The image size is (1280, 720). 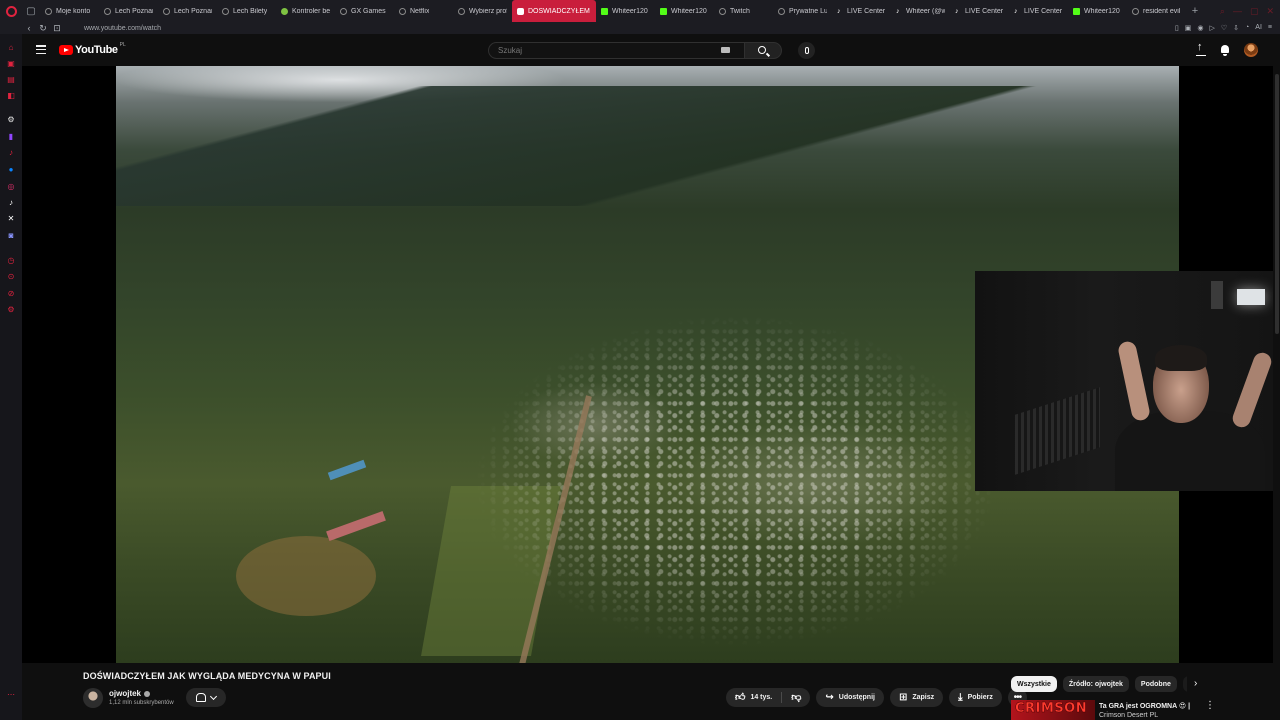 I want to click on tab-label: Prywatne Lu, so click(x=808, y=11).